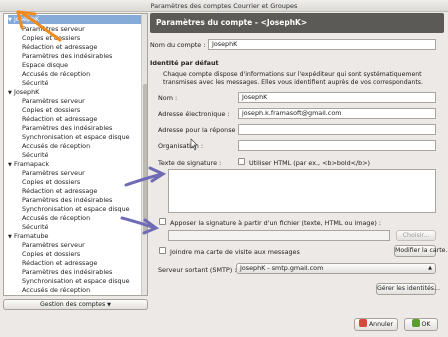 This screenshot has height=337, width=448. What do you see at coordinates (75, 304) in the screenshot?
I see `account-actions-button: Gestion des comptes ▼` at bounding box center [75, 304].